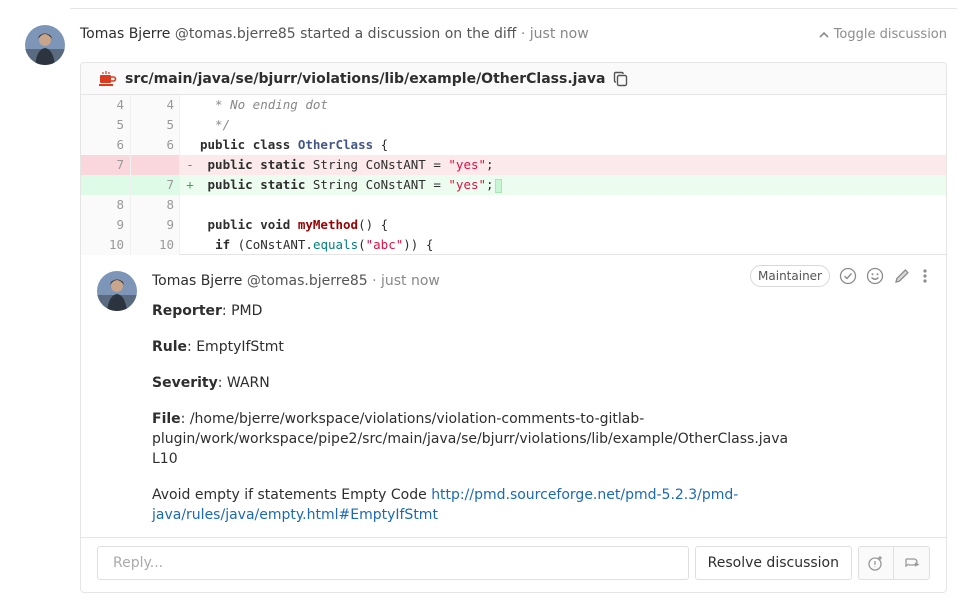 Image resolution: width=969 pixels, height=602 pixels. Describe the element at coordinates (848, 276) in the screenshot. I see `resolve-check-icon` at that location.